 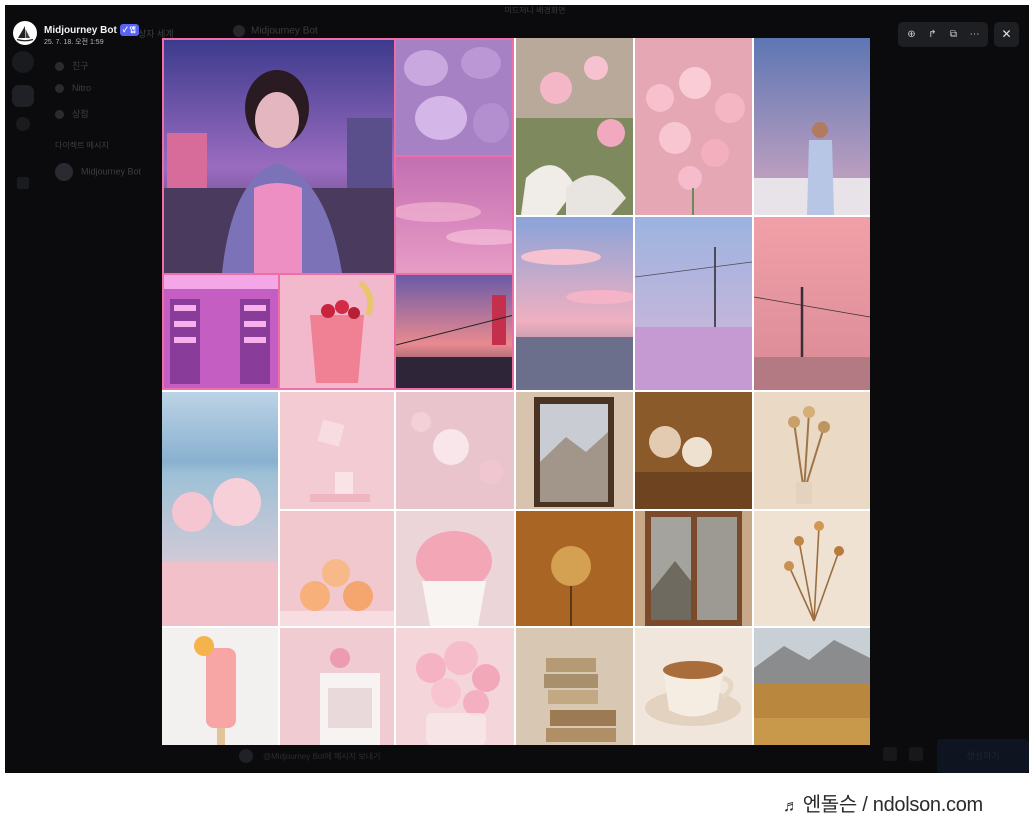 What do you see at coordinates (59, 115) in the screenshot?
I see `shop-icon` at bounding box center [59, 115].